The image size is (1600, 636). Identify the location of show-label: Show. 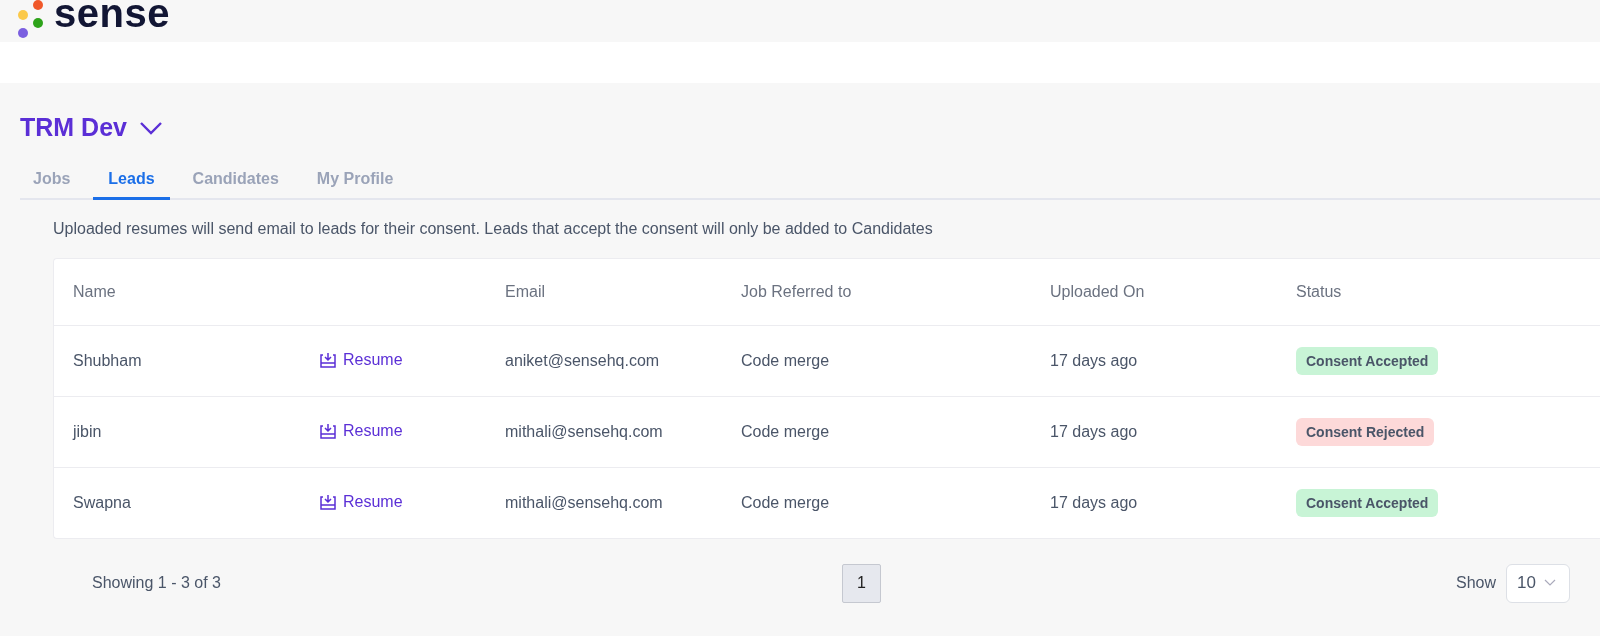
(1475, 583).